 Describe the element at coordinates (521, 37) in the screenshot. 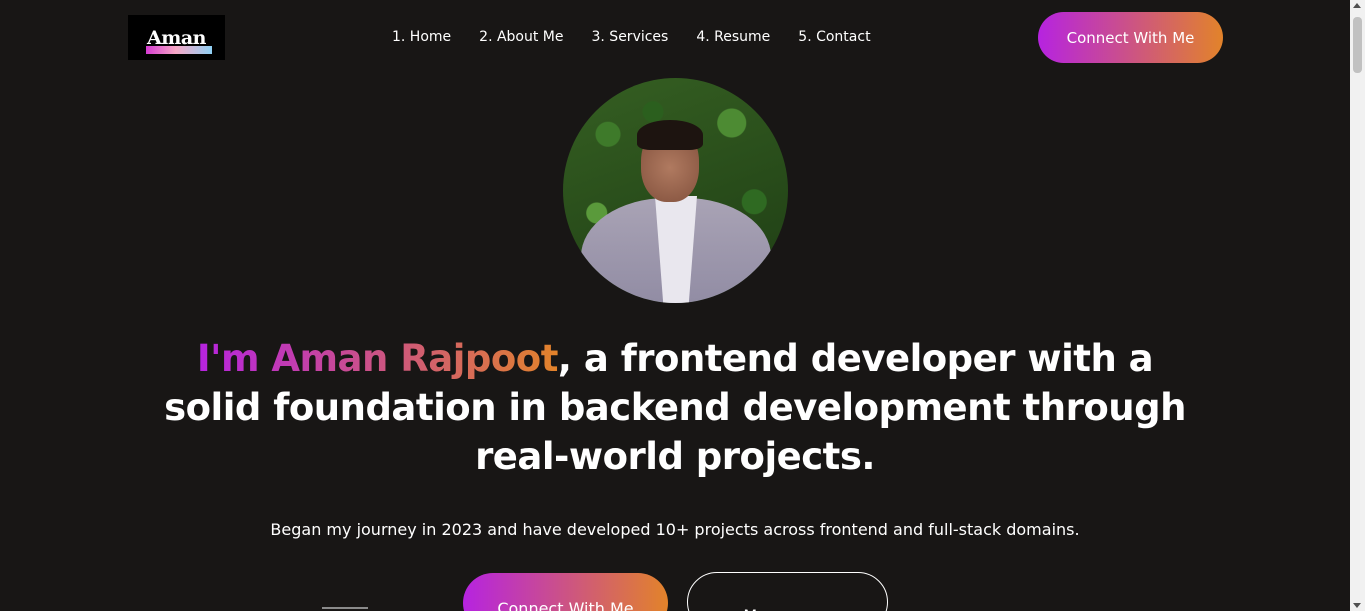

I see `nav-item-about: 2. About Me` at that location.